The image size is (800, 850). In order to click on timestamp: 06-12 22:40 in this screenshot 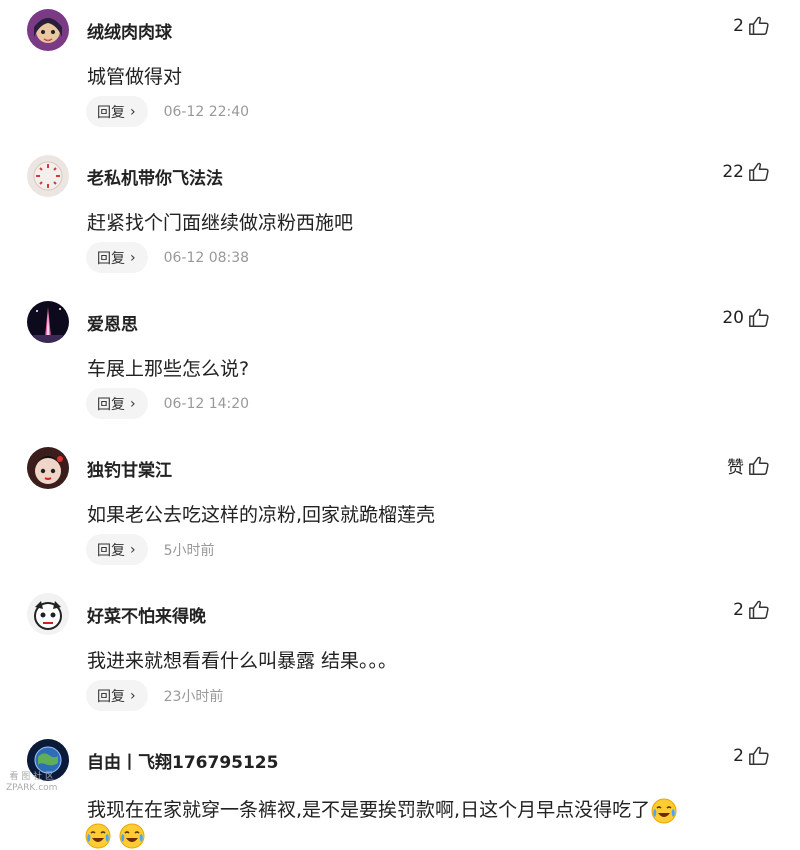, I will do `click(206, 111)`.